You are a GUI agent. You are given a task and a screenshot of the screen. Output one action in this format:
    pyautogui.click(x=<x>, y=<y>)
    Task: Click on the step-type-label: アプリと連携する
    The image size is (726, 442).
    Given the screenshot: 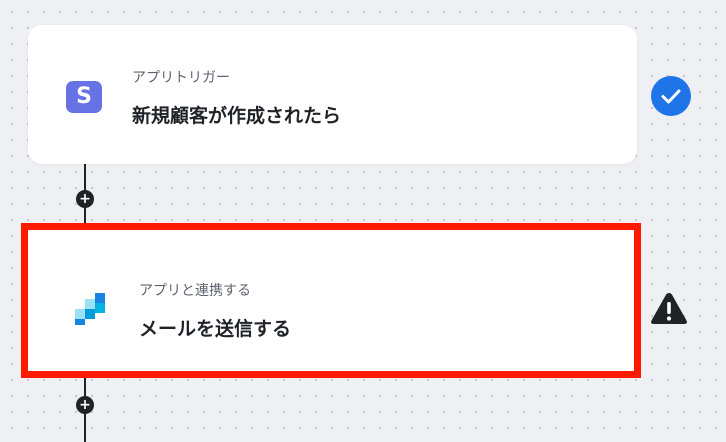 What is the action you would take?
    pyautogui.click(x=195, y=291)
    